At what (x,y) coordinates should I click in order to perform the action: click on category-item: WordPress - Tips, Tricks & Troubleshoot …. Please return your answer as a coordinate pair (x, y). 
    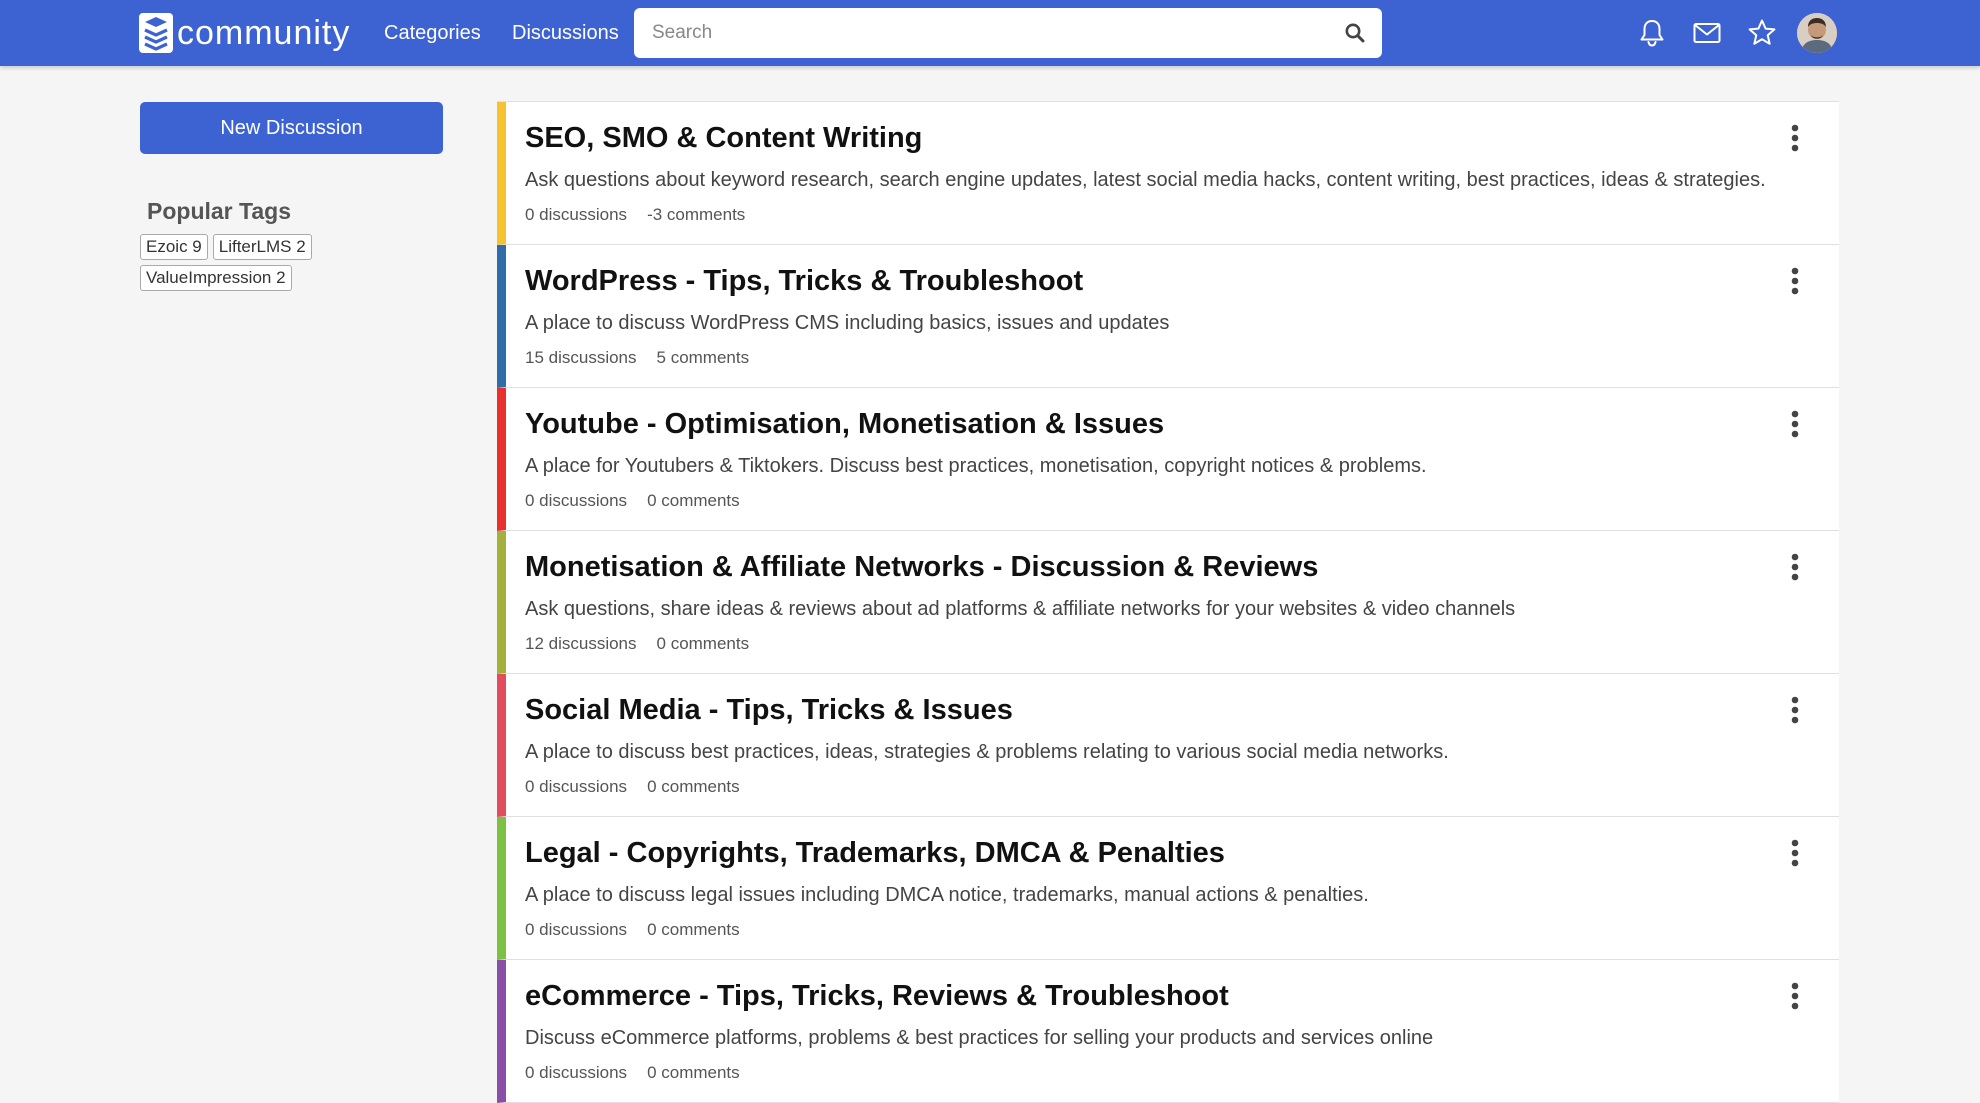
    Looking at the image, I should click on (1168, 316).